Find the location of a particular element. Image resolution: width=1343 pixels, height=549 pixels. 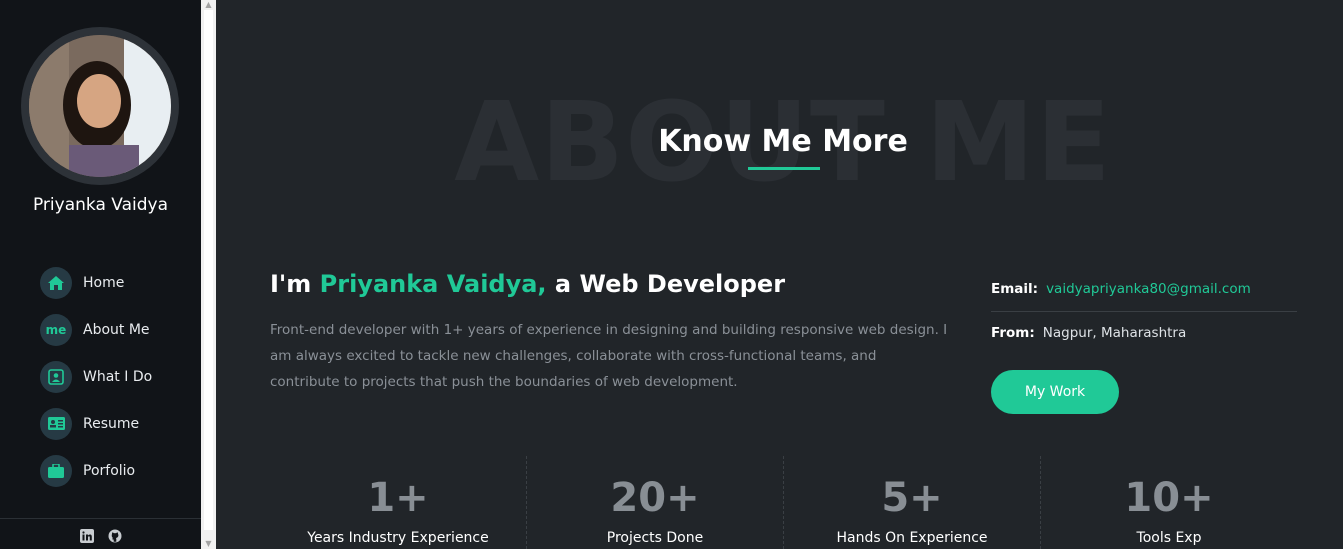

email-row: Email: vaidyapriyanka80@gmail.com is located at coordinates (1144, 289).